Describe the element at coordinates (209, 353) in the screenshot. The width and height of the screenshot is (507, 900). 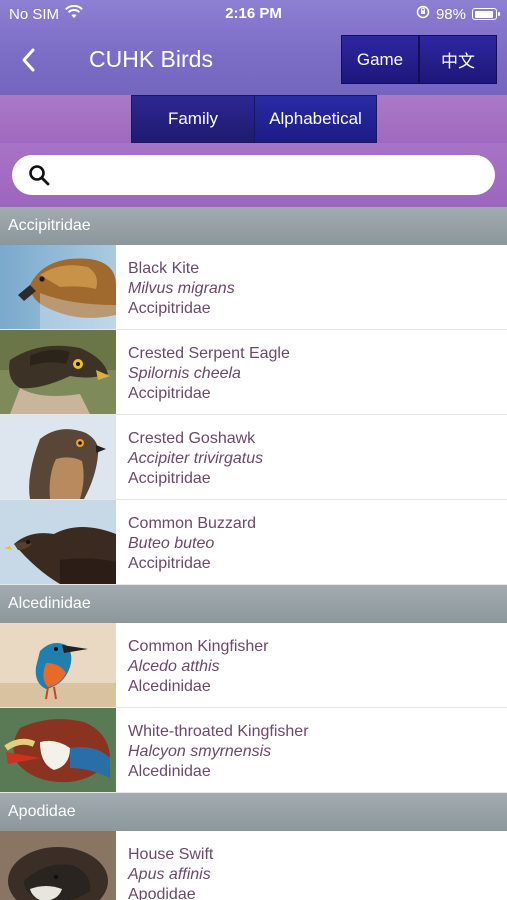
I see `bird-common-name: Crested Serpent Eagle` at that location.